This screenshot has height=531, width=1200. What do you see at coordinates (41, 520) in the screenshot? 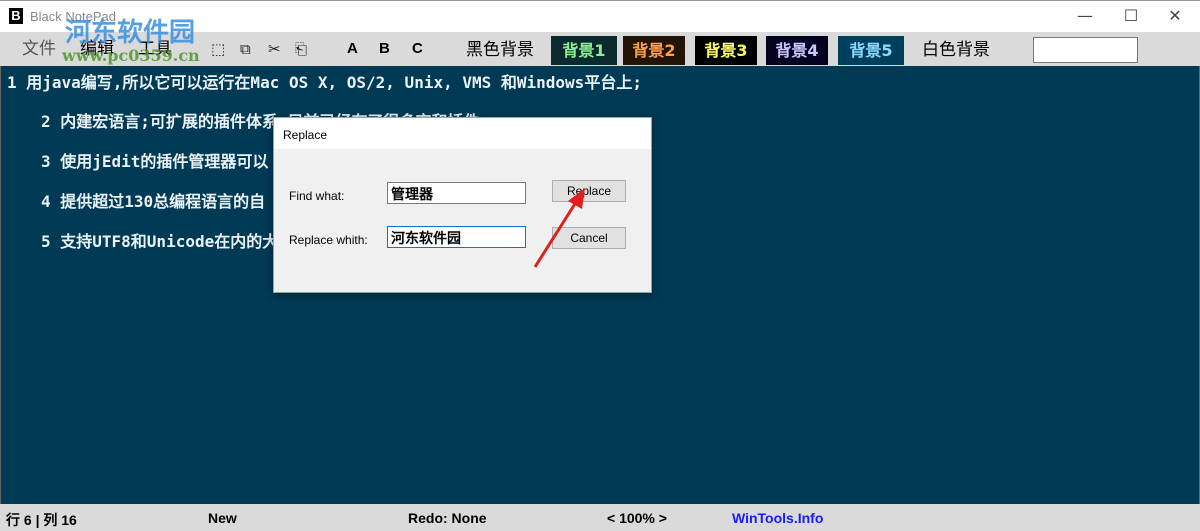
I see `cursor-position: 行 6 | 列 16` at bounding box center [41, 520].